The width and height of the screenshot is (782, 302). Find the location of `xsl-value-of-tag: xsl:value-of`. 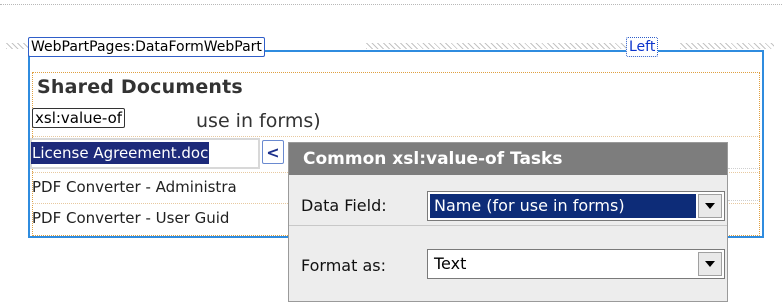

xsl-value-of-tag: xsl:value-of is located at coordinates (79, 118).